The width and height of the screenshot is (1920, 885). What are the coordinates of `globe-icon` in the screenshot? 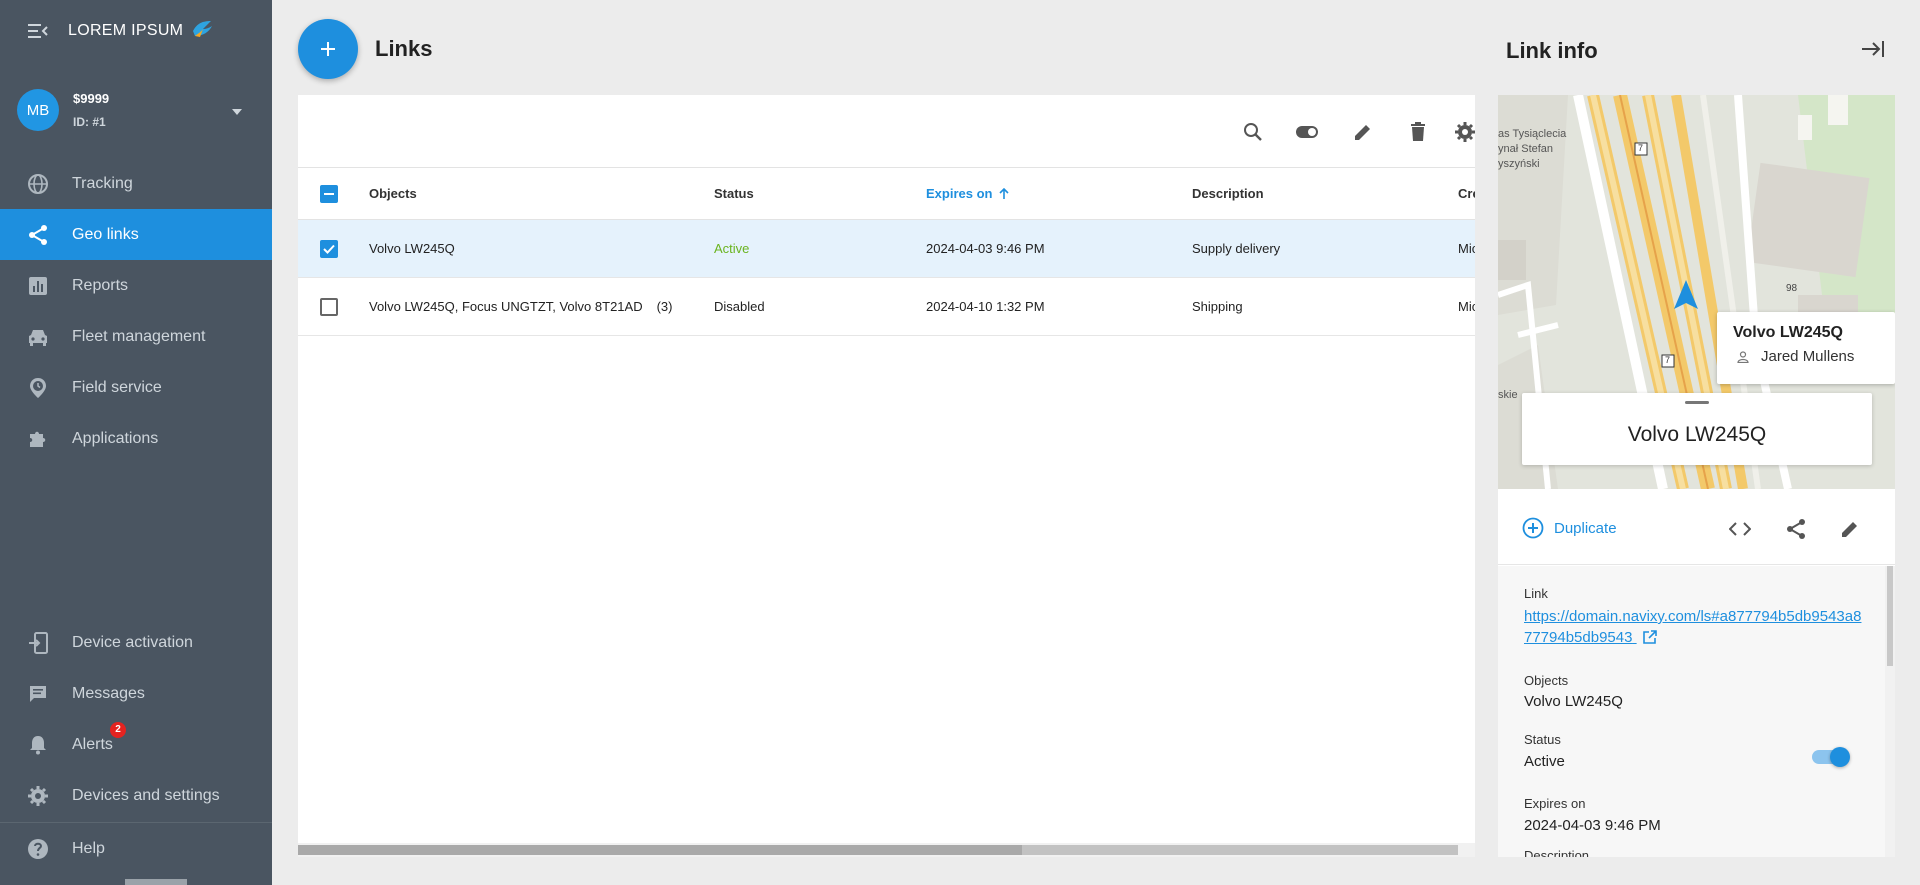 It's located at (38, 184).